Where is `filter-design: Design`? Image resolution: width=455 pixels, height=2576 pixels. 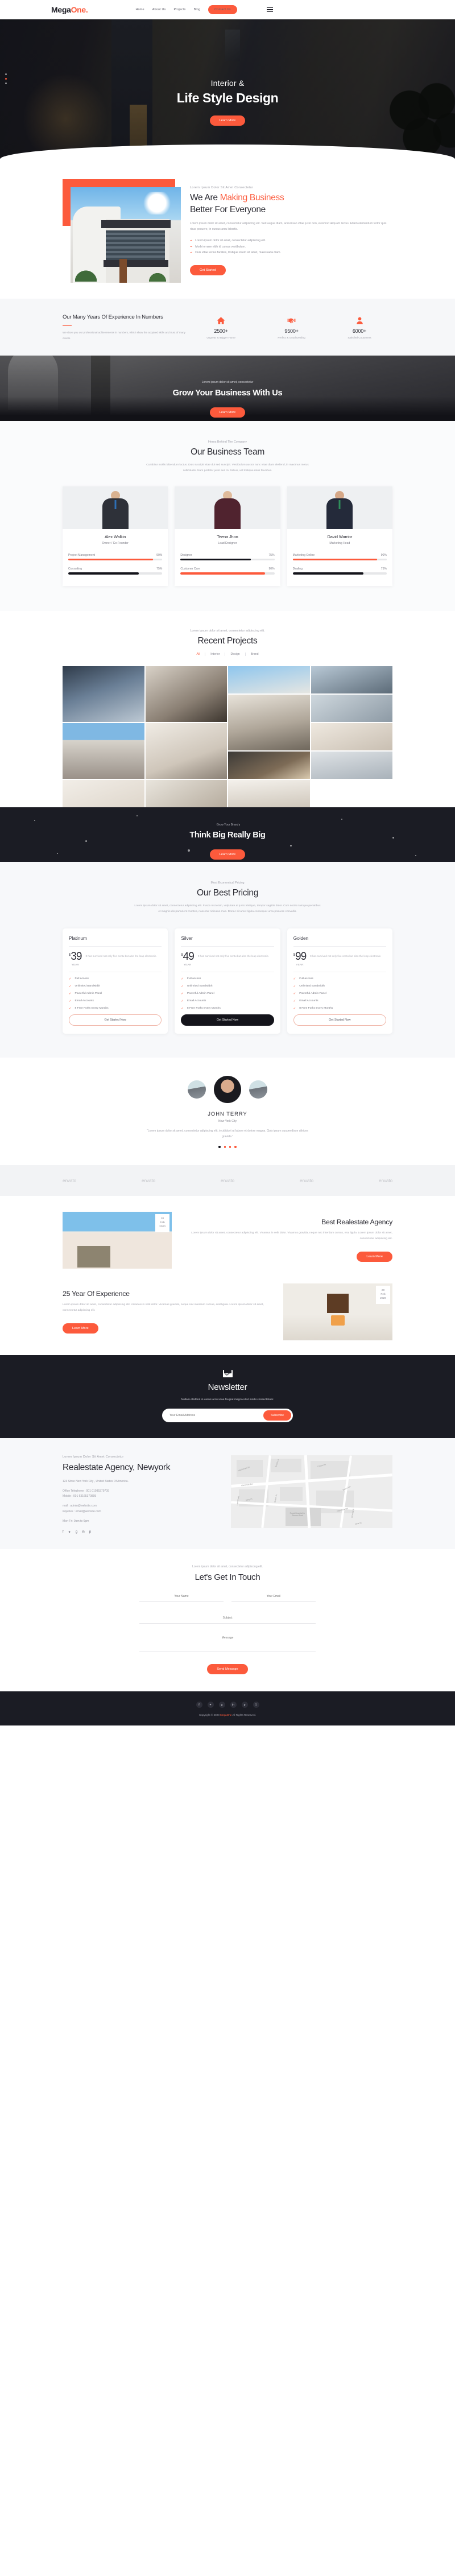
filter-design: Design is located at coordinates (235, 654).